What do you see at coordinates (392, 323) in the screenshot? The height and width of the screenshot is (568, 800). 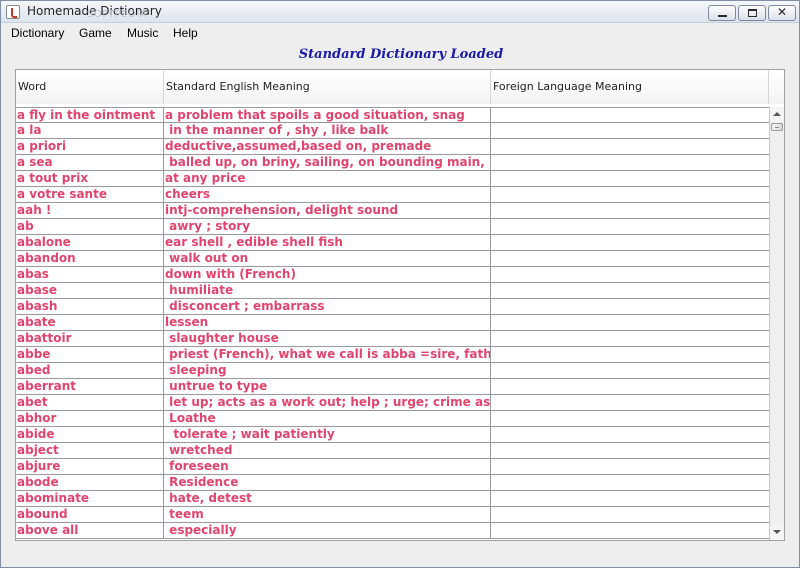 I see `table-row: abate lessen` at bounding box center [392, 323].